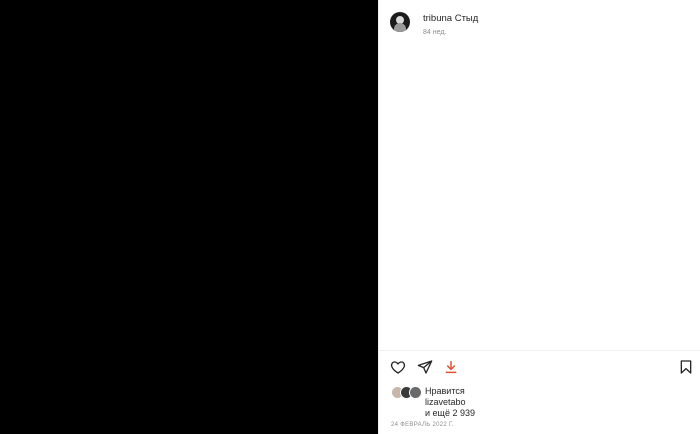 The image size is (700, 434). I want to click on heart-icon, so click(398, 367).